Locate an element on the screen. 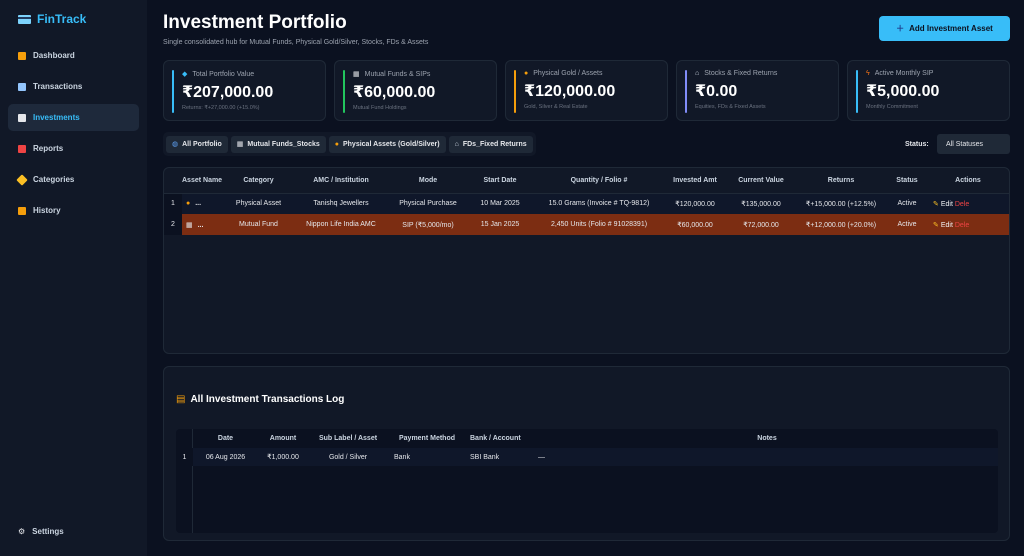 This screenshot has width=1024, height=556. add-investment-button: ＋ Add Investment Asset is located at coordinates (944, 28).